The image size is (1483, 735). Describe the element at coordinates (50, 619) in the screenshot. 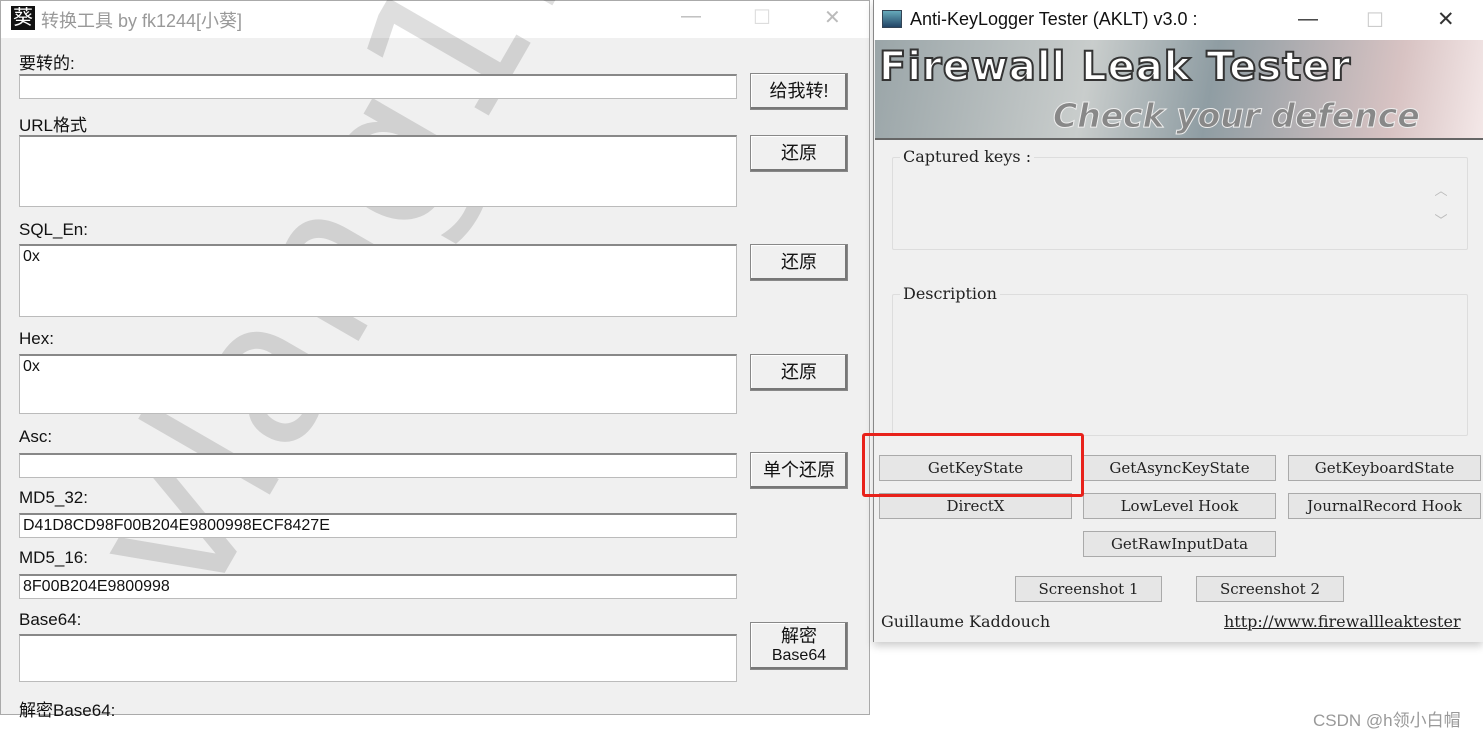

I see `base64-label: Base64:` at that location.